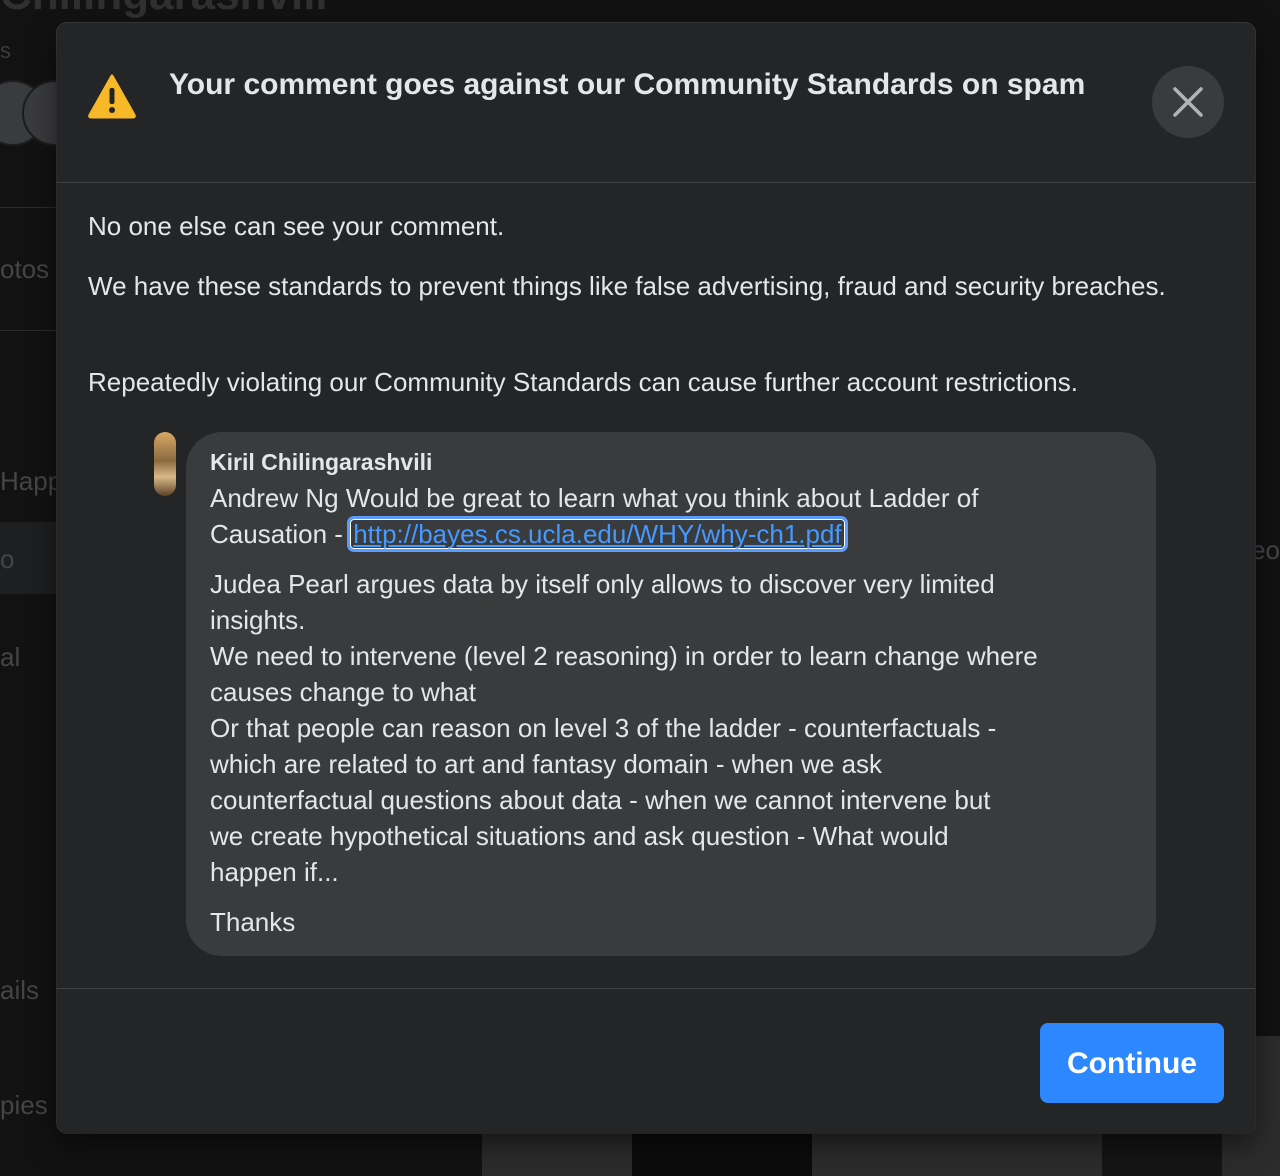  I want to click on comment-closing: Thanks, so click(253, 922).